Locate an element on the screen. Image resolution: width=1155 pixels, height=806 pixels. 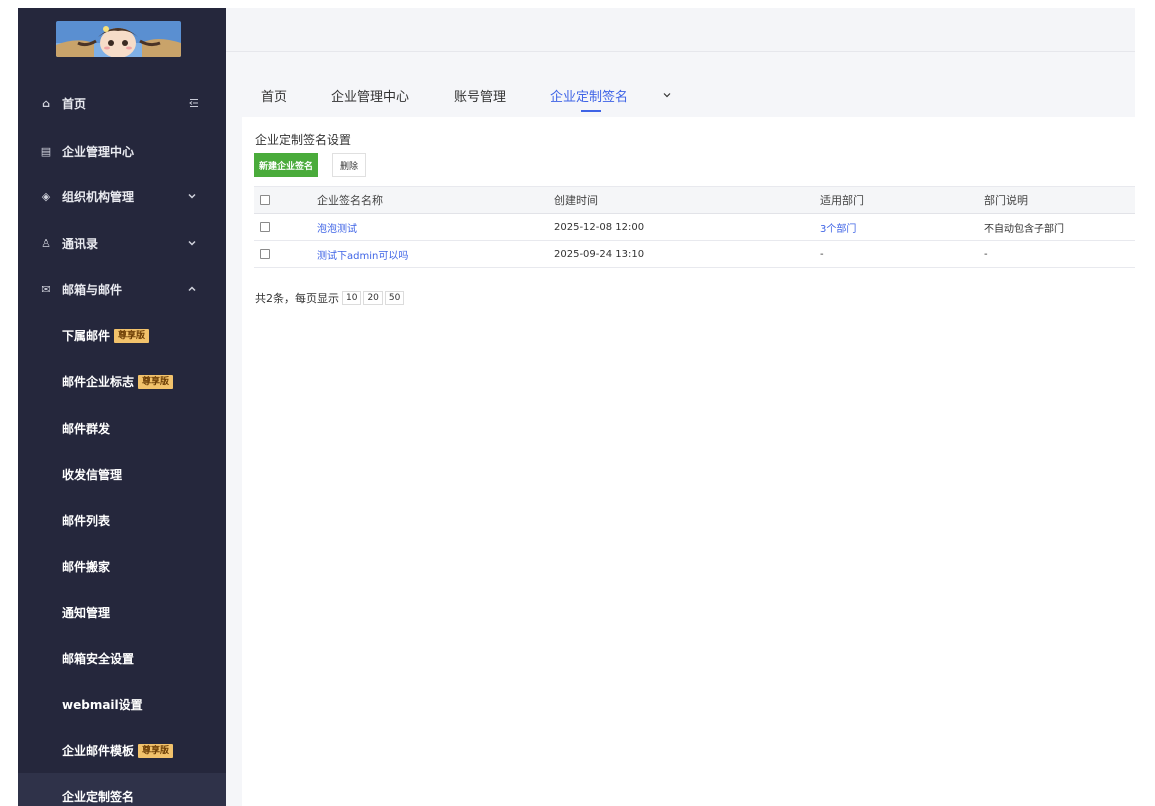
page-size-10: 10 is located at coordinates (352, 298).